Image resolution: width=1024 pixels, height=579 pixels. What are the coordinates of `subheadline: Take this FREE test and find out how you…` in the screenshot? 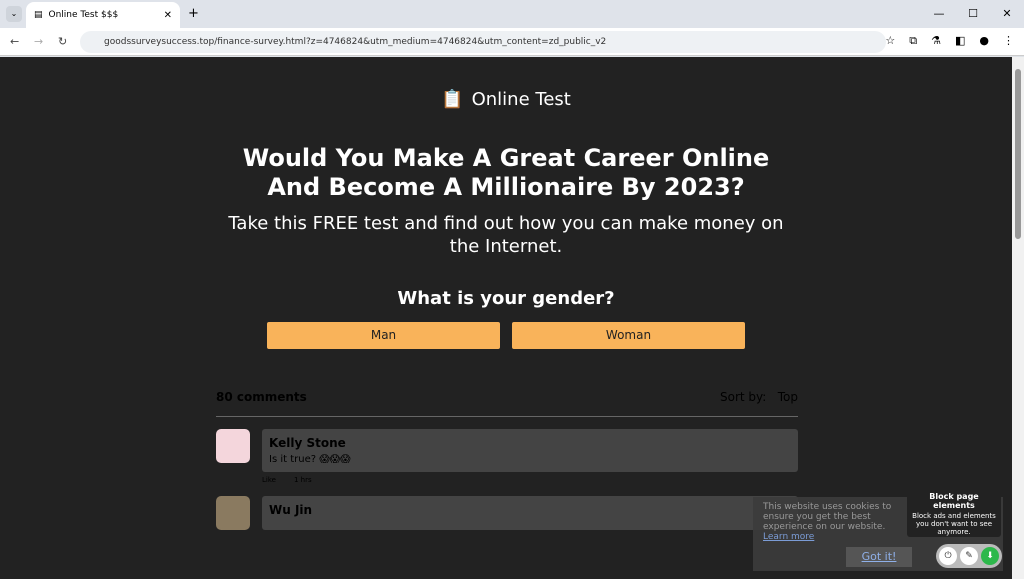 It's located at (506, 235).